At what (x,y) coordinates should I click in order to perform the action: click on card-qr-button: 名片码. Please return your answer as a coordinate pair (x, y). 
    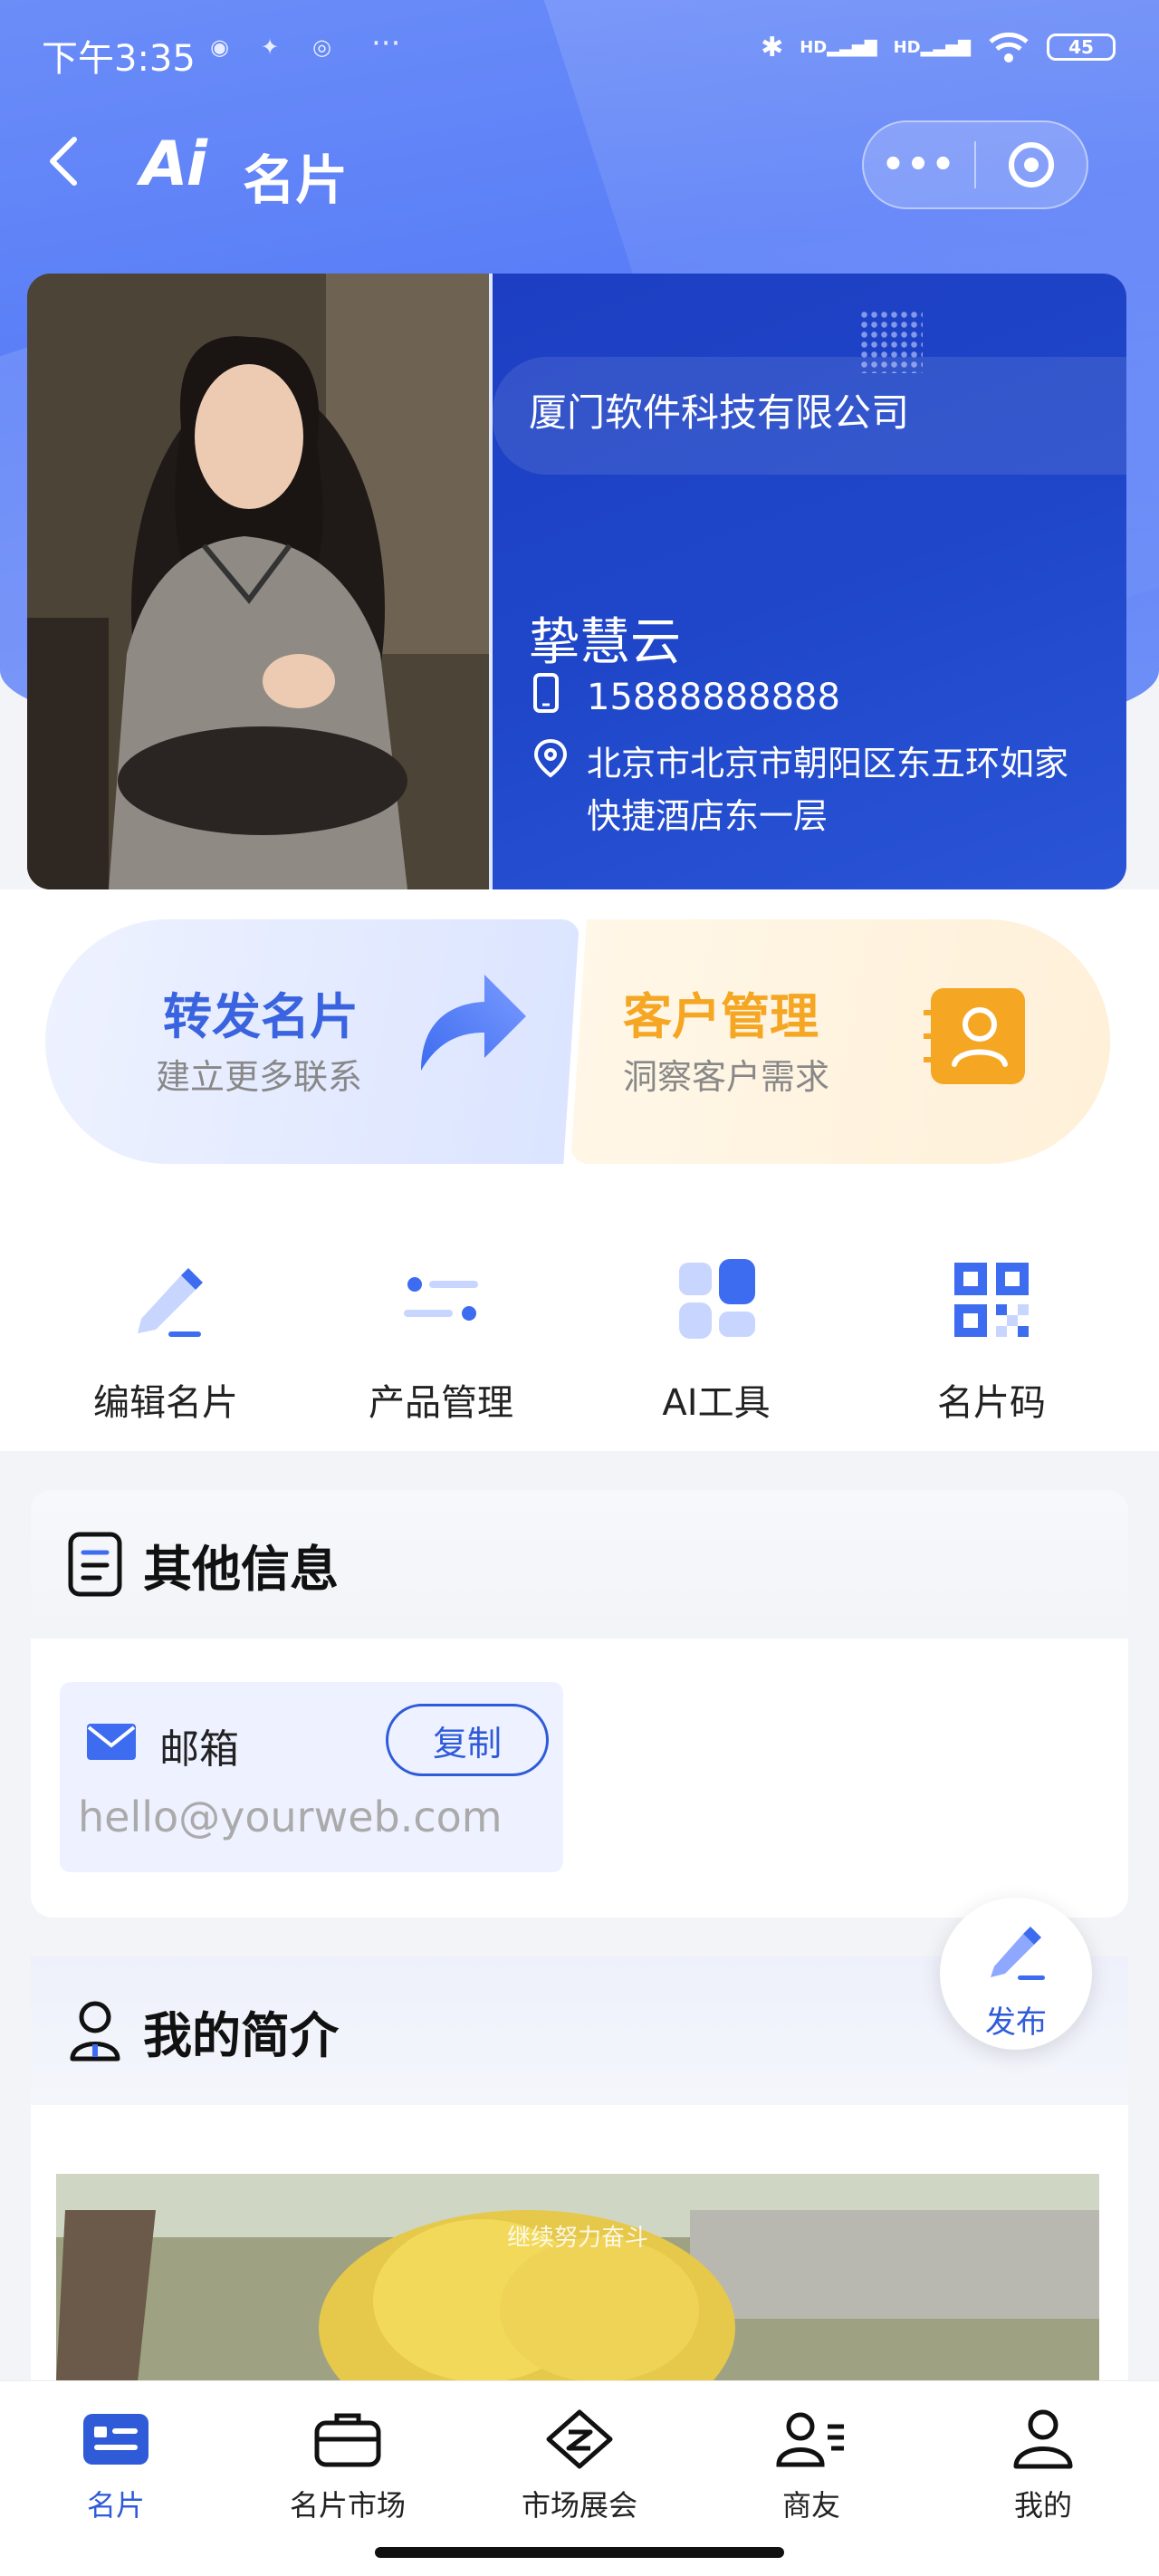
    Looking at the image, I should click on (991, 1338).